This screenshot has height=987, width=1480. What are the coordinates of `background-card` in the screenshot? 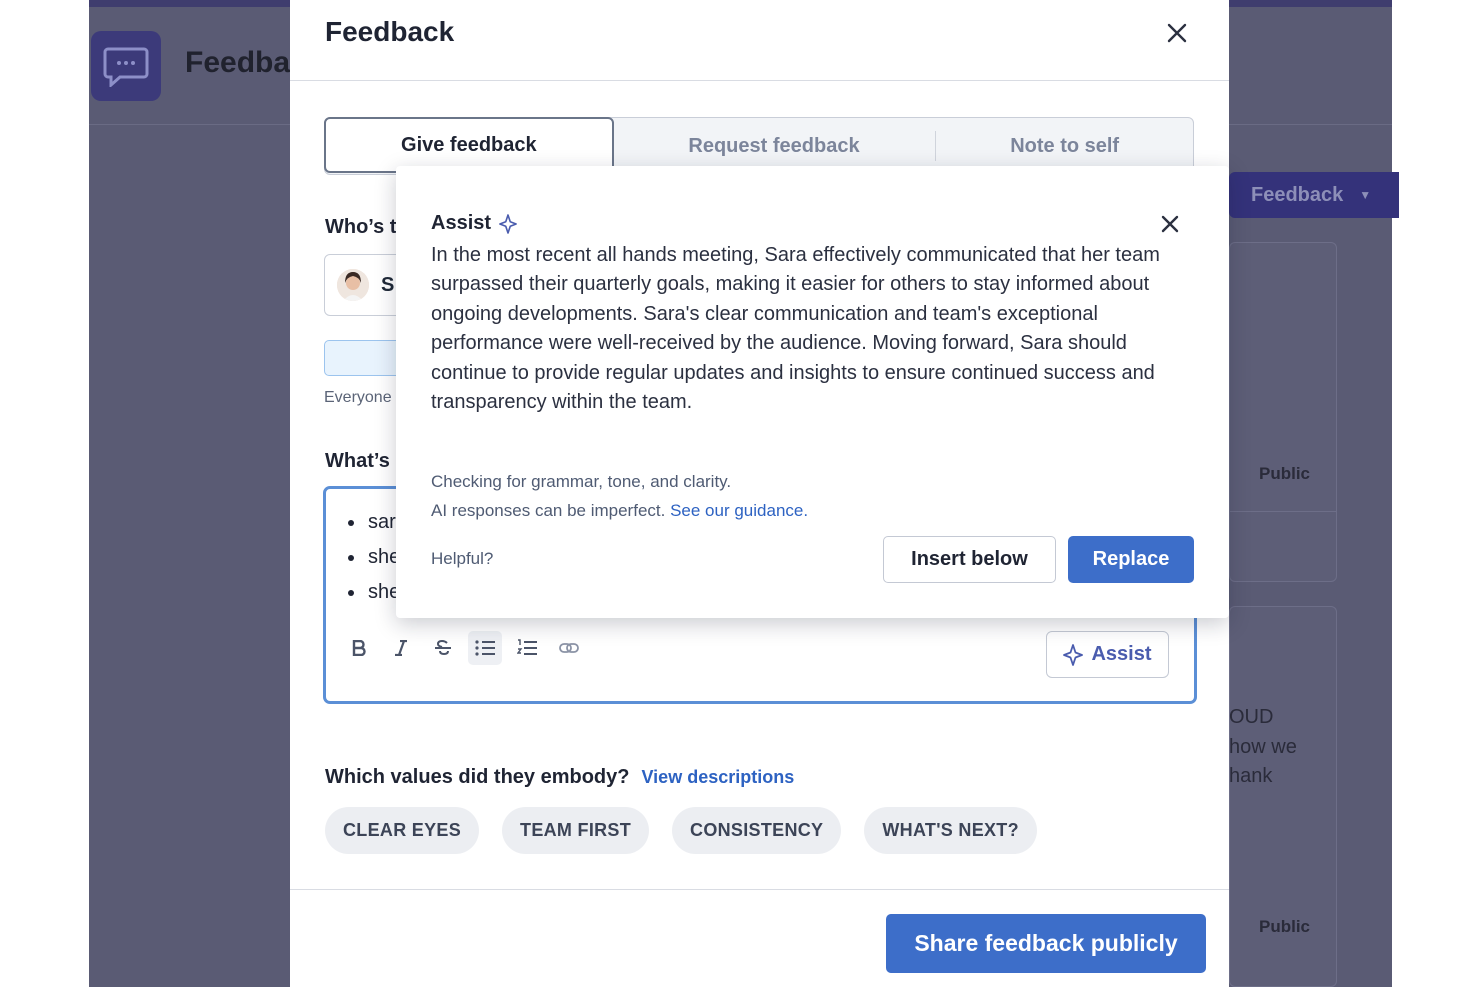 It's located at (1283, 412).